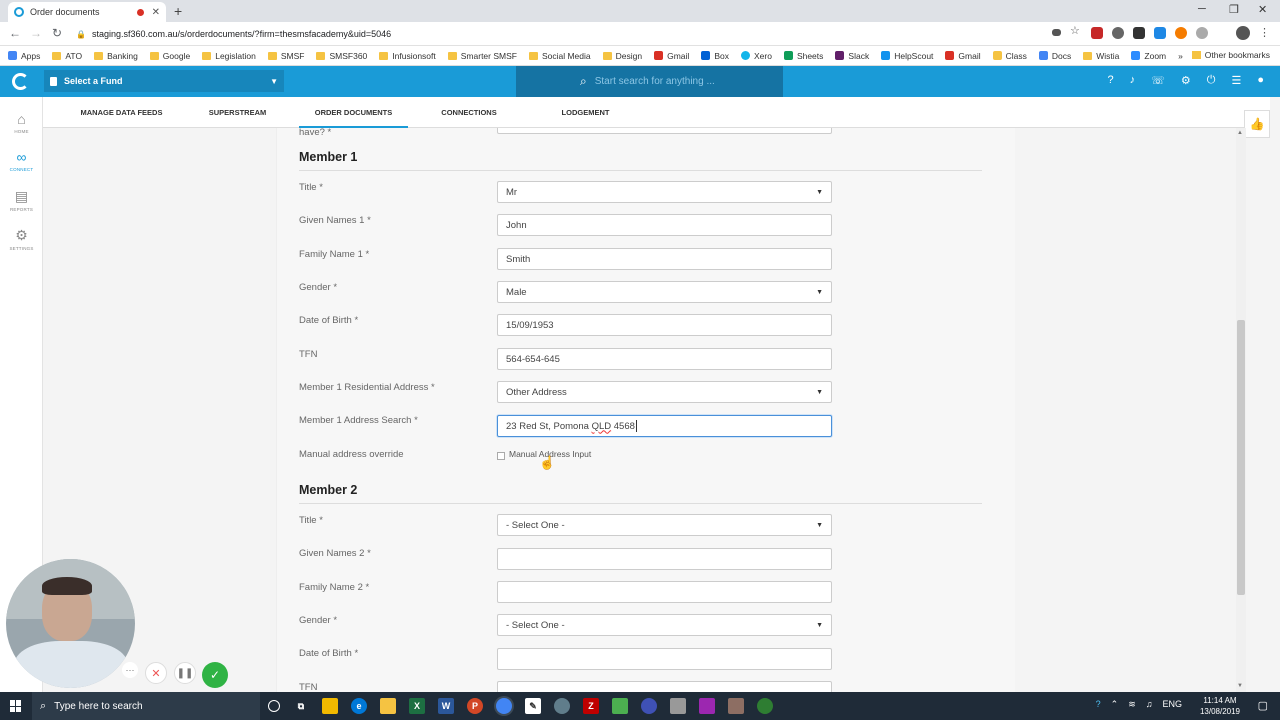  I want to click on rail-item-home: ⌂ HOME, so click(21, 122).